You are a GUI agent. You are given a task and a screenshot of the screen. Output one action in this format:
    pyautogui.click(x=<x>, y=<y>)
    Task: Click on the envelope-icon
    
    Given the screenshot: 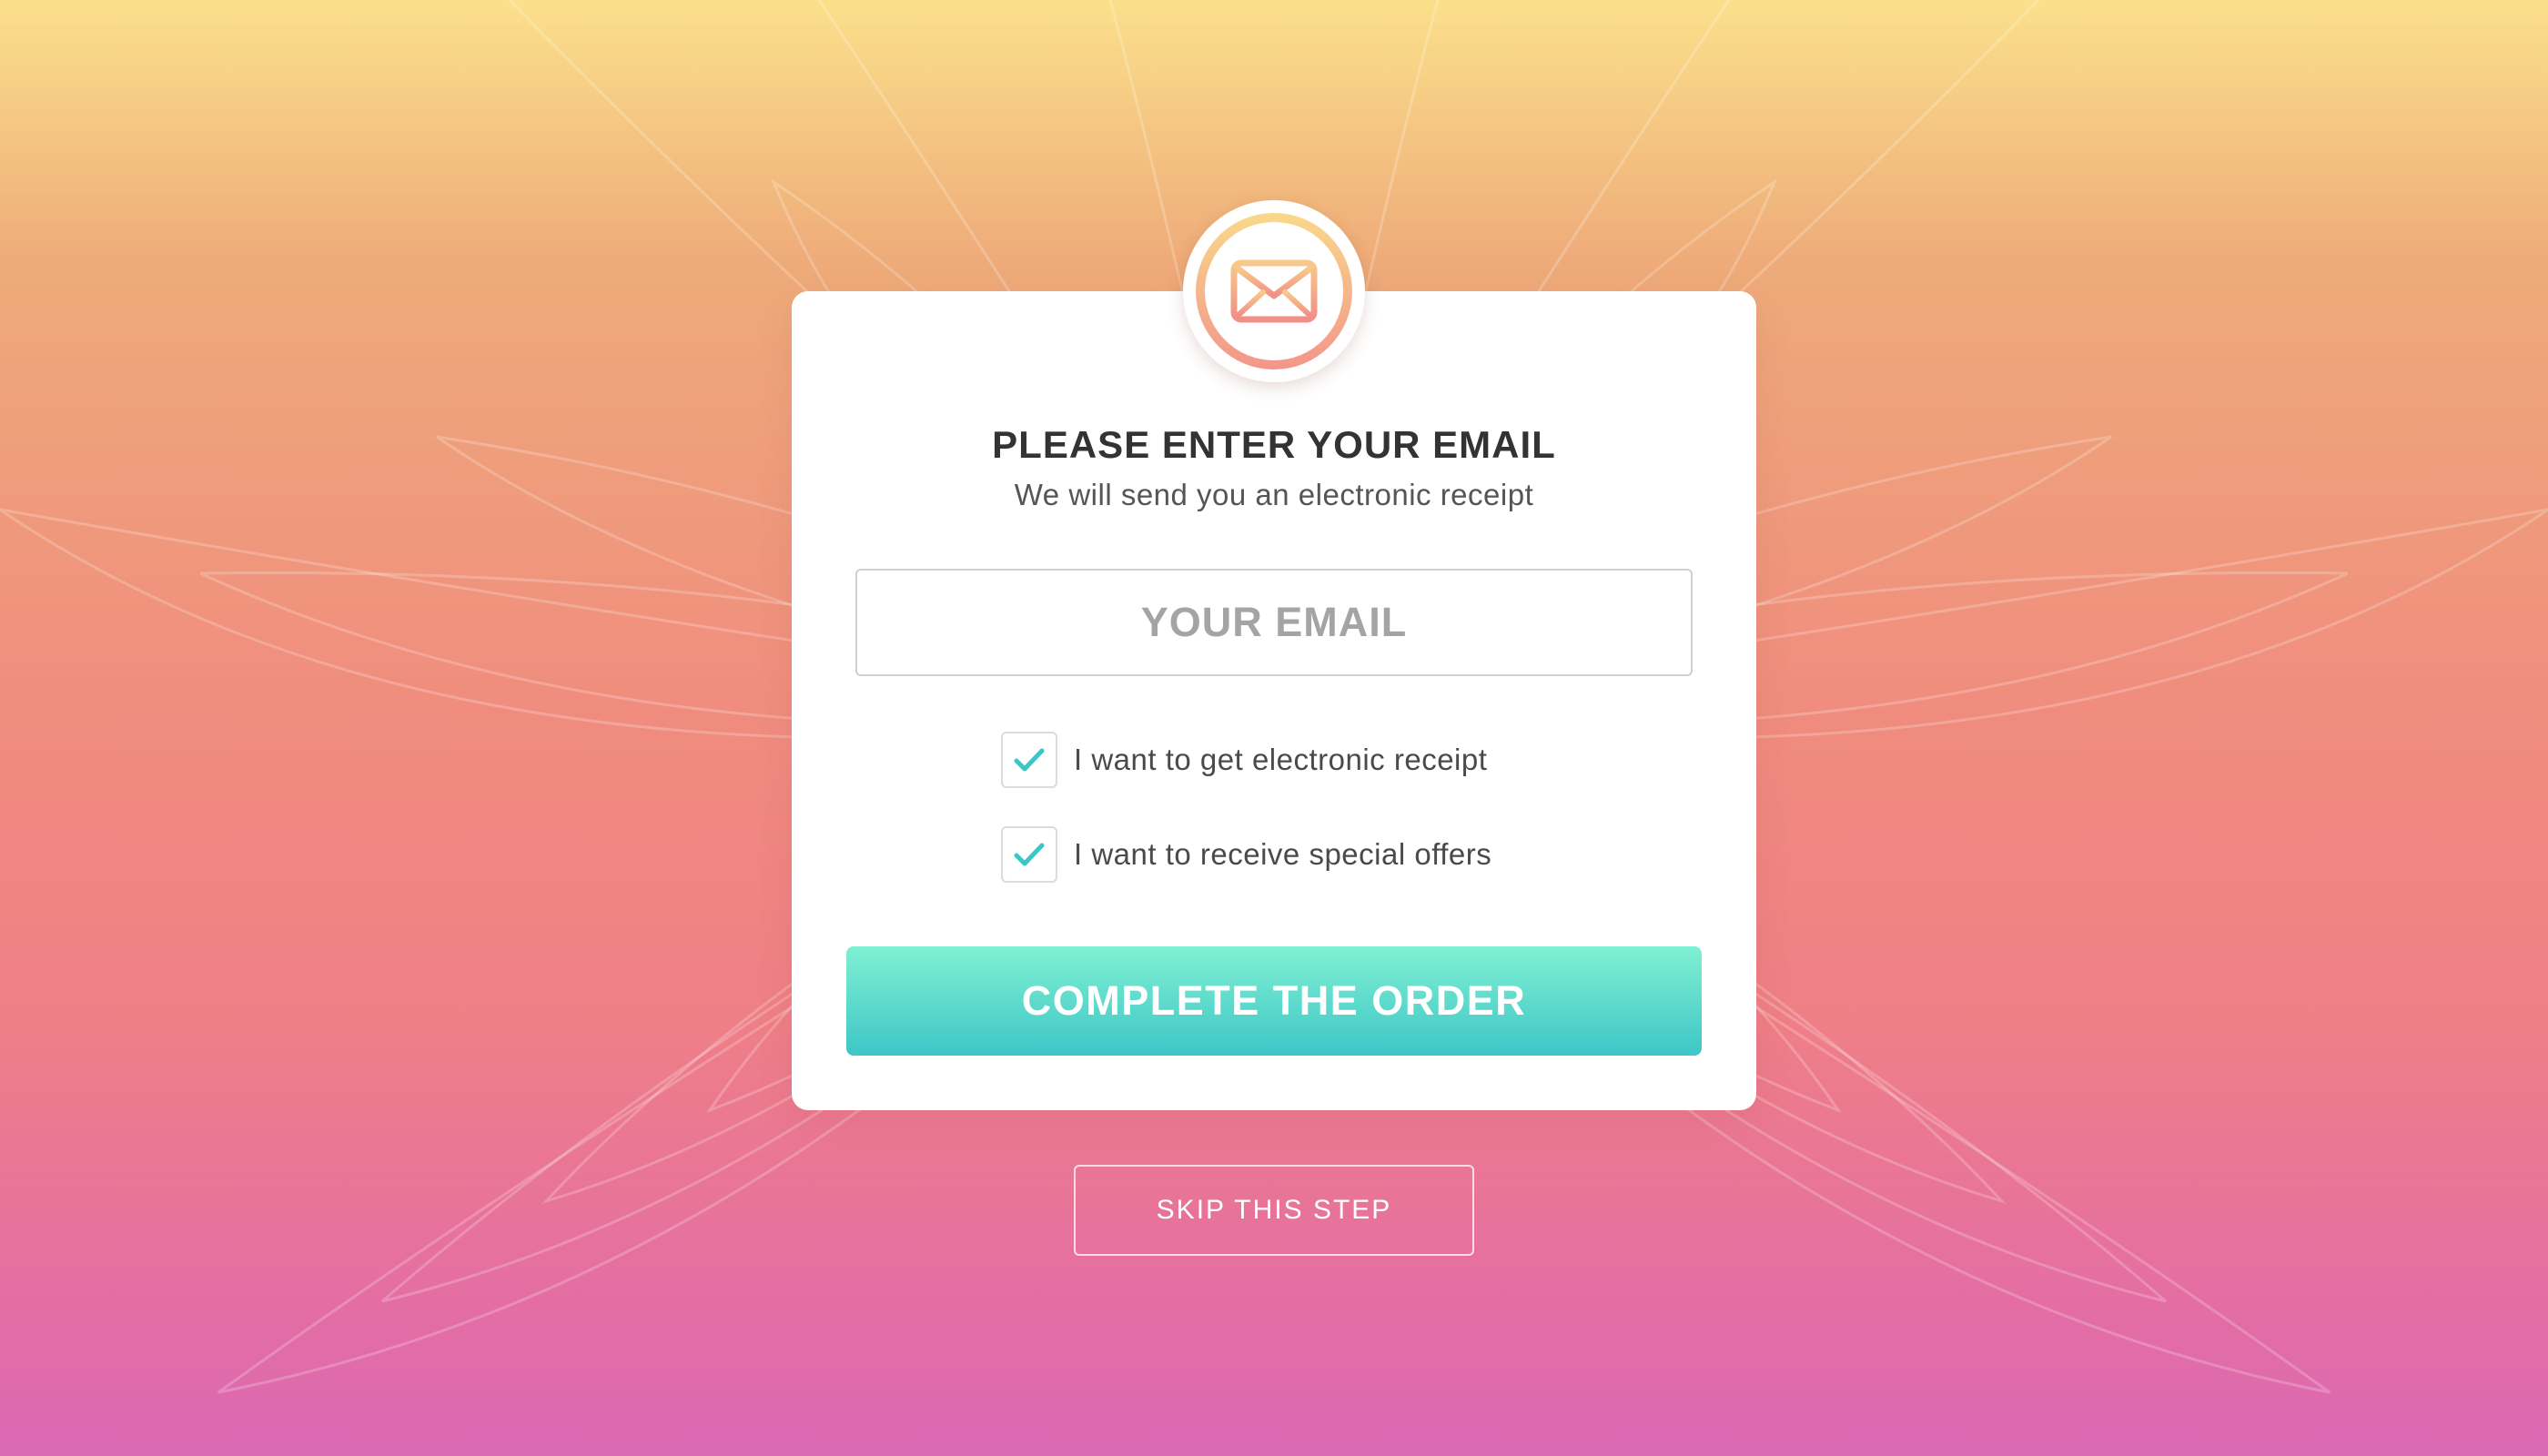 What is the action you would take?
    pyautogui.click(x=1274, y=291)
    